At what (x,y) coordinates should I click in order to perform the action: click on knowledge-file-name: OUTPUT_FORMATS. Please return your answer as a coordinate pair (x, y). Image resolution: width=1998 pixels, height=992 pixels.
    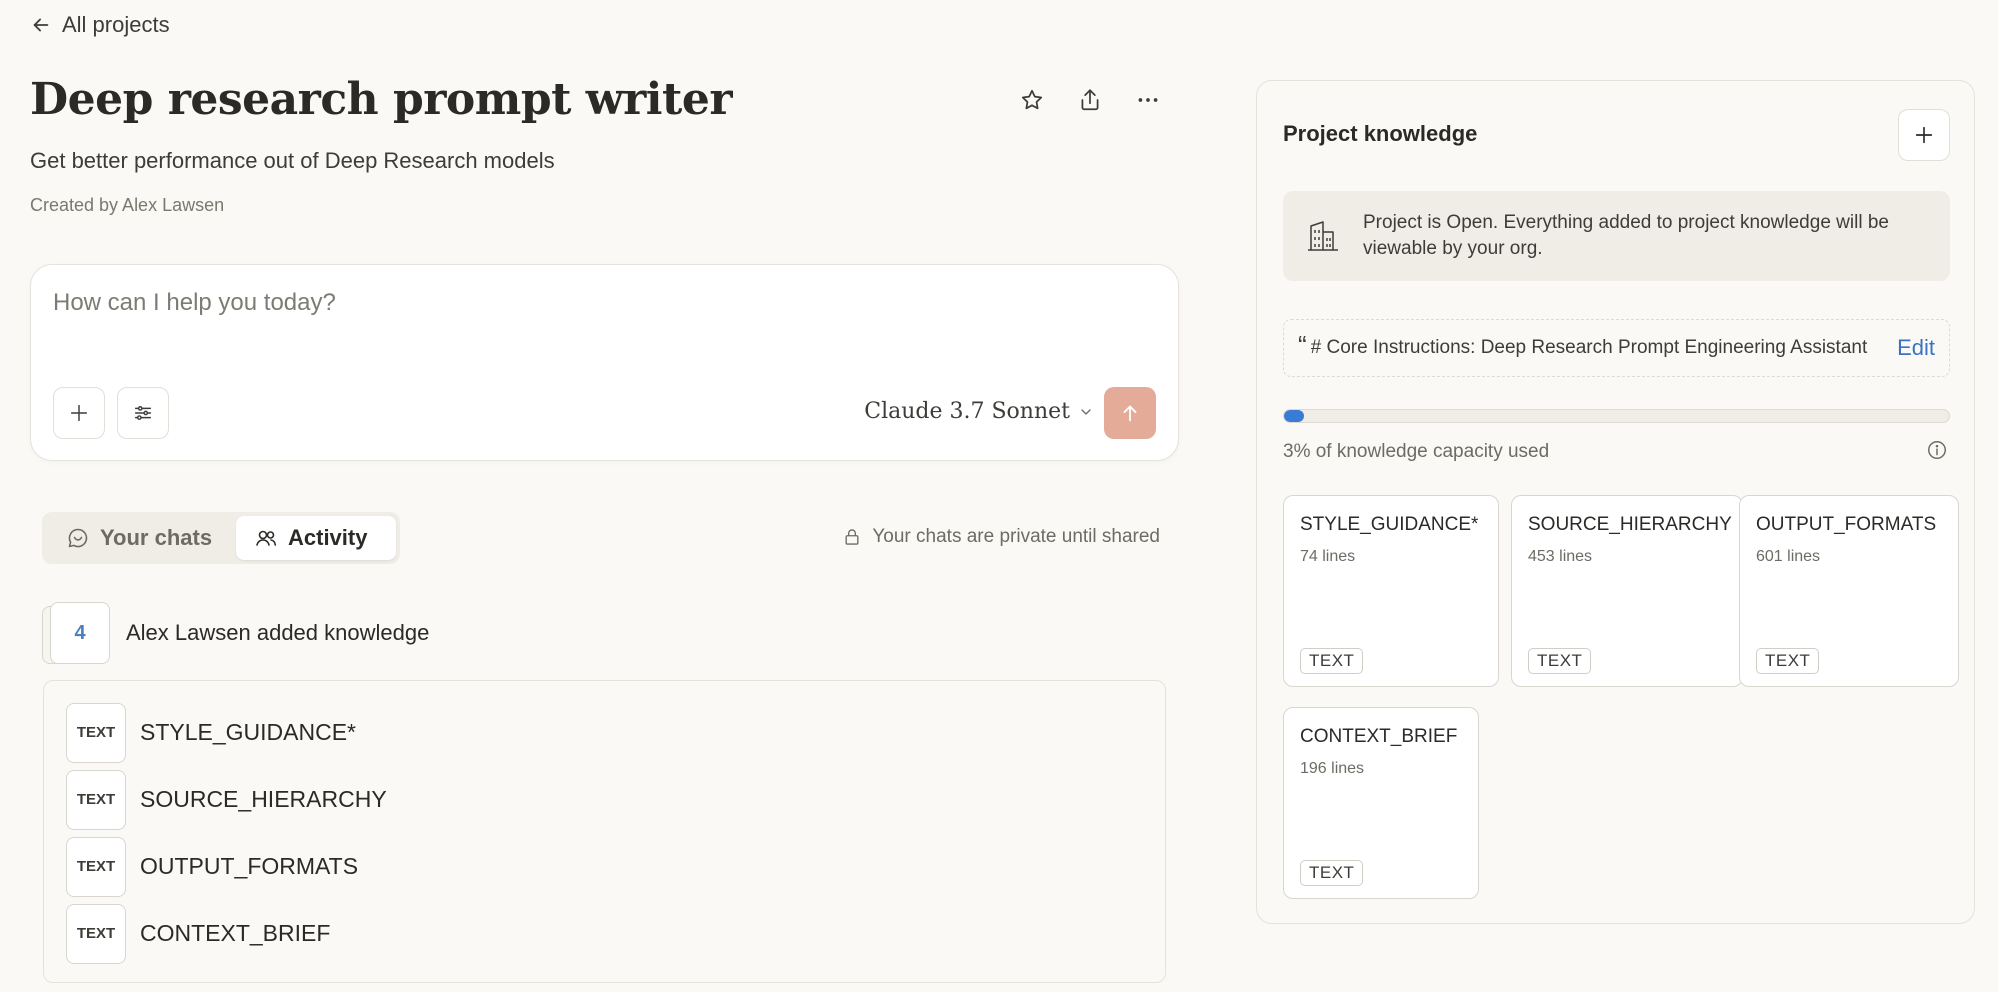
    Looking at the image, I should click on (1846, 524).